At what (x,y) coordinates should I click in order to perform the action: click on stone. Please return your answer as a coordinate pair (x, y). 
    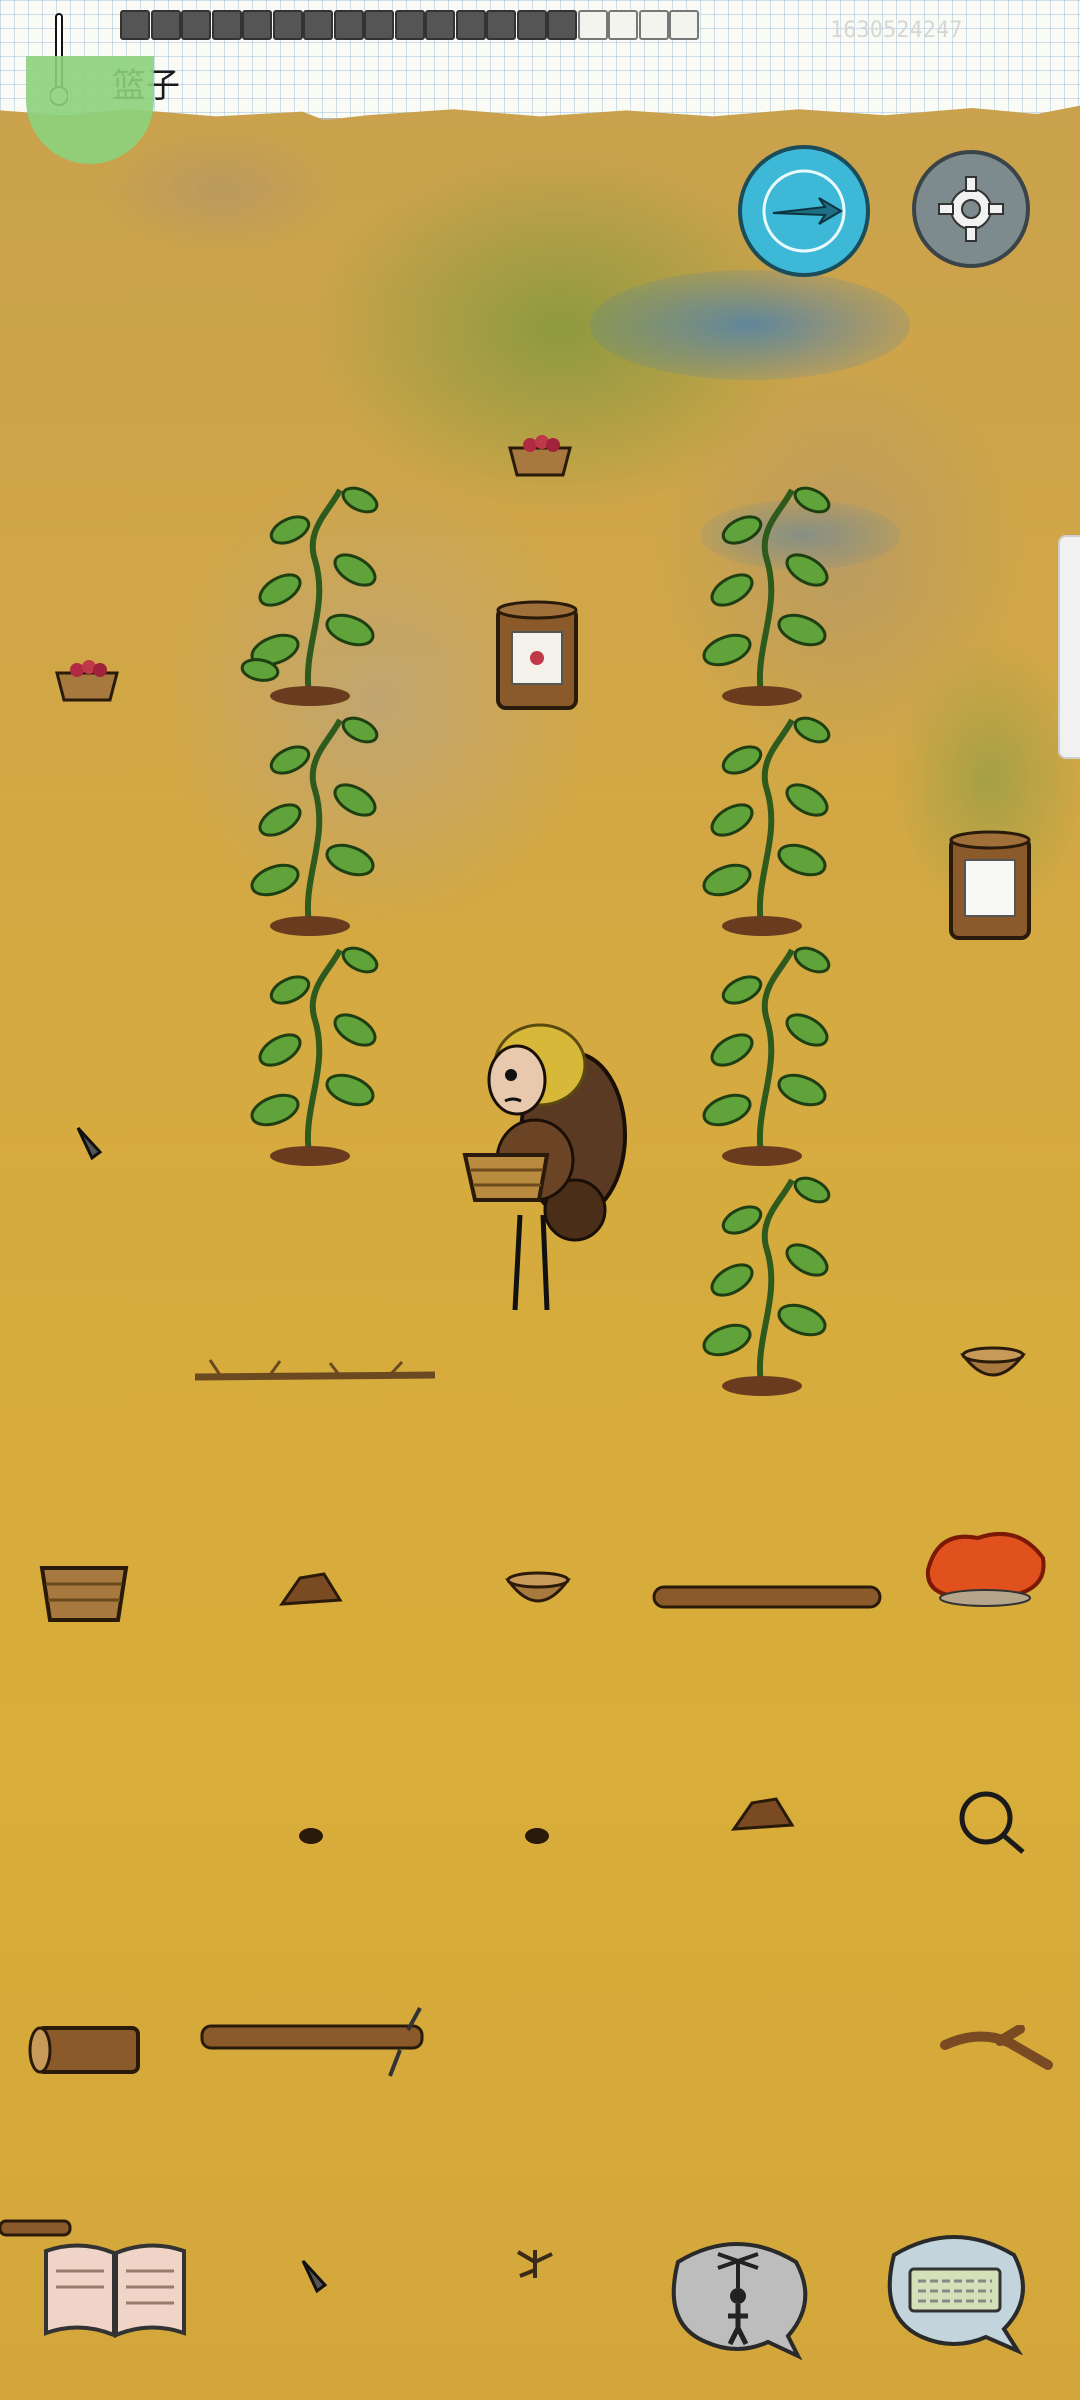
    Looking at the image, I should click on (763, 1815).